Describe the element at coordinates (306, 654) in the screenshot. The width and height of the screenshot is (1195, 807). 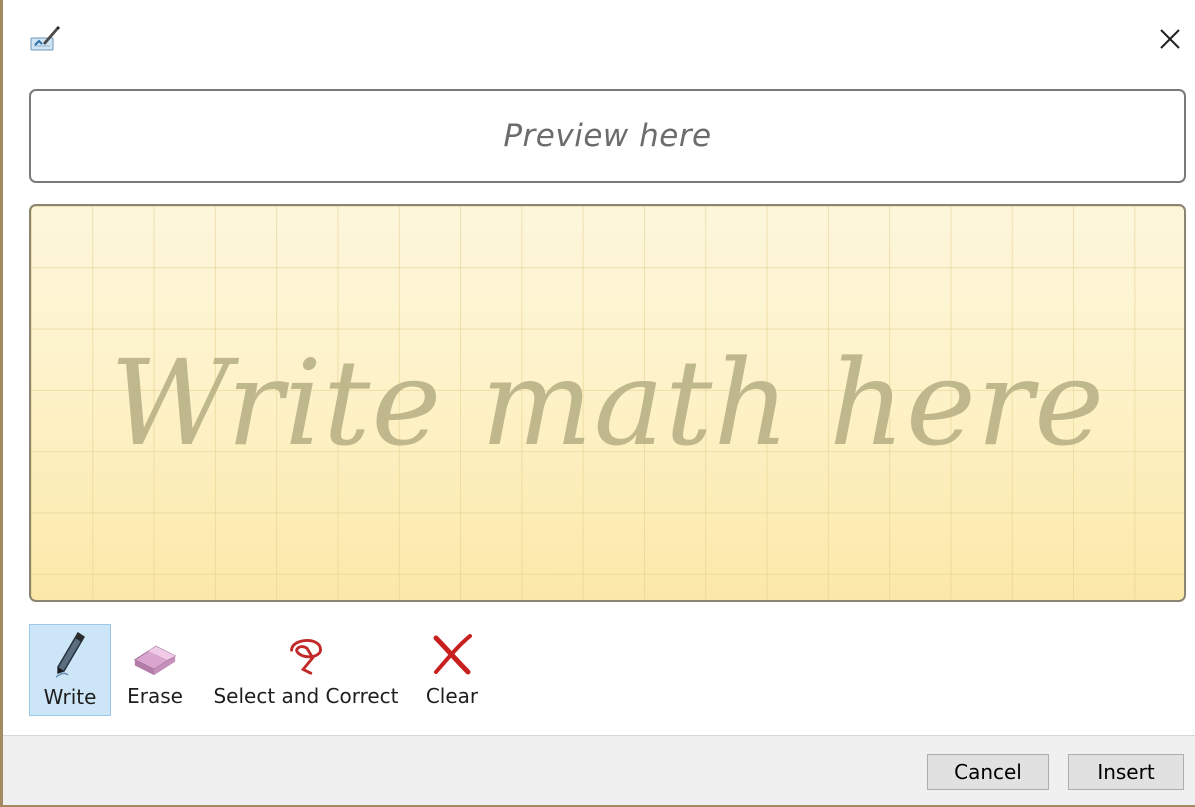
I see `lasso-icon` at that location.